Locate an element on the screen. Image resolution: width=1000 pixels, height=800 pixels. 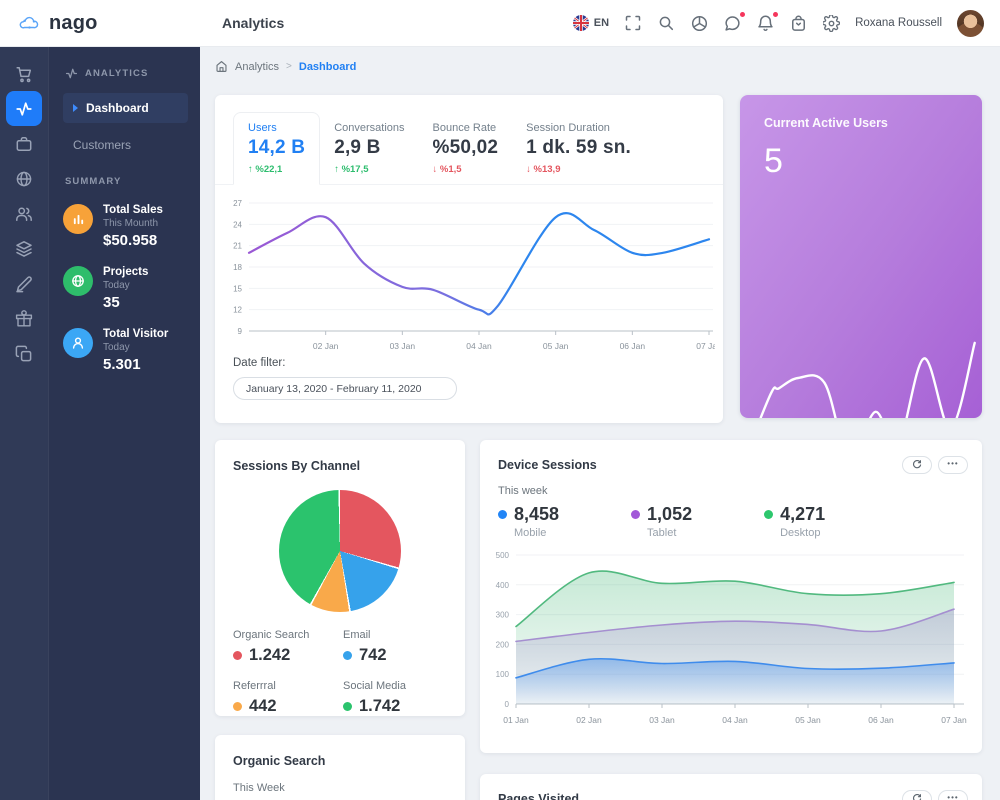
summary-title: Total Visitor is located at coordinates (136, 334).